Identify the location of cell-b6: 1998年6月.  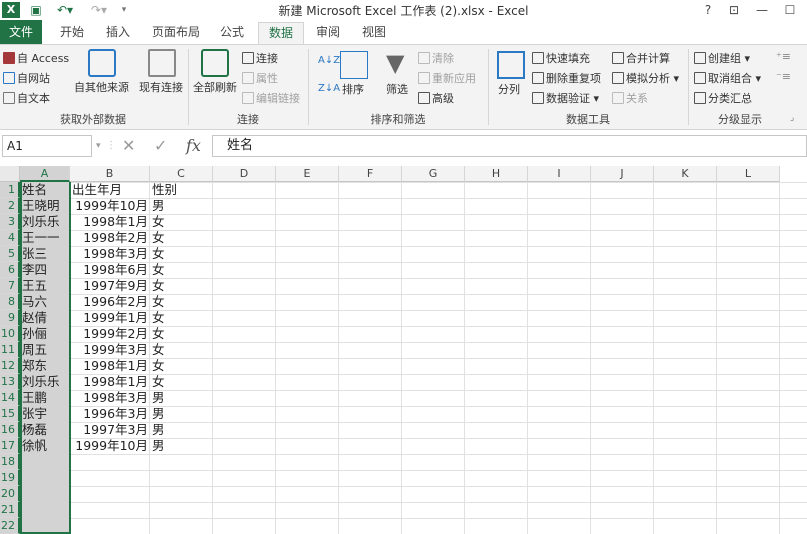
(110, 270).